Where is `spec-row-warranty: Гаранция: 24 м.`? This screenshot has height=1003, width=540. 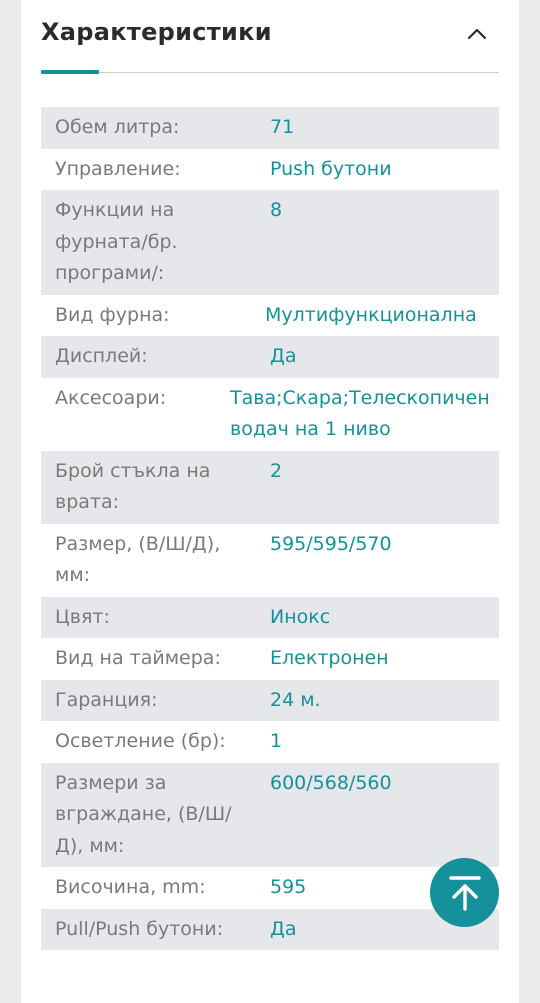 spec-row-warranty: Гаранция: 24 м. is located at coordinates (270, 700).